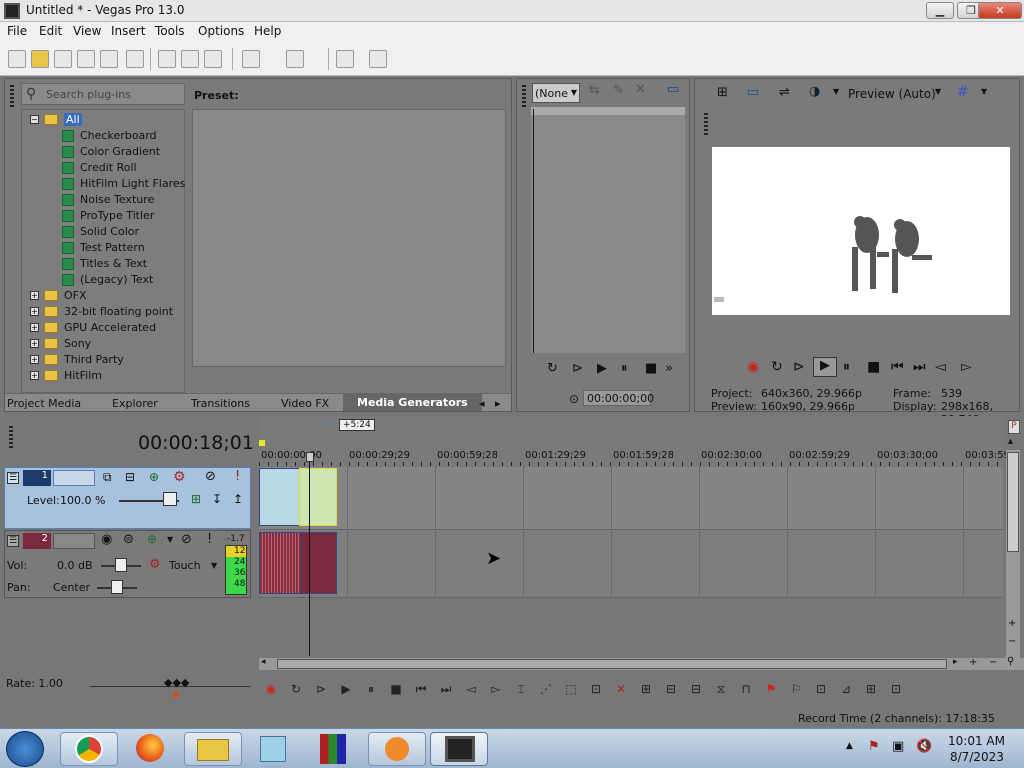 The height and width of the screenshot is (768, 1024). What do you see at coordinates (151, 749) in the screenshot?
I see `firefox-taskbar-icon` at bounding box center [151, 749].